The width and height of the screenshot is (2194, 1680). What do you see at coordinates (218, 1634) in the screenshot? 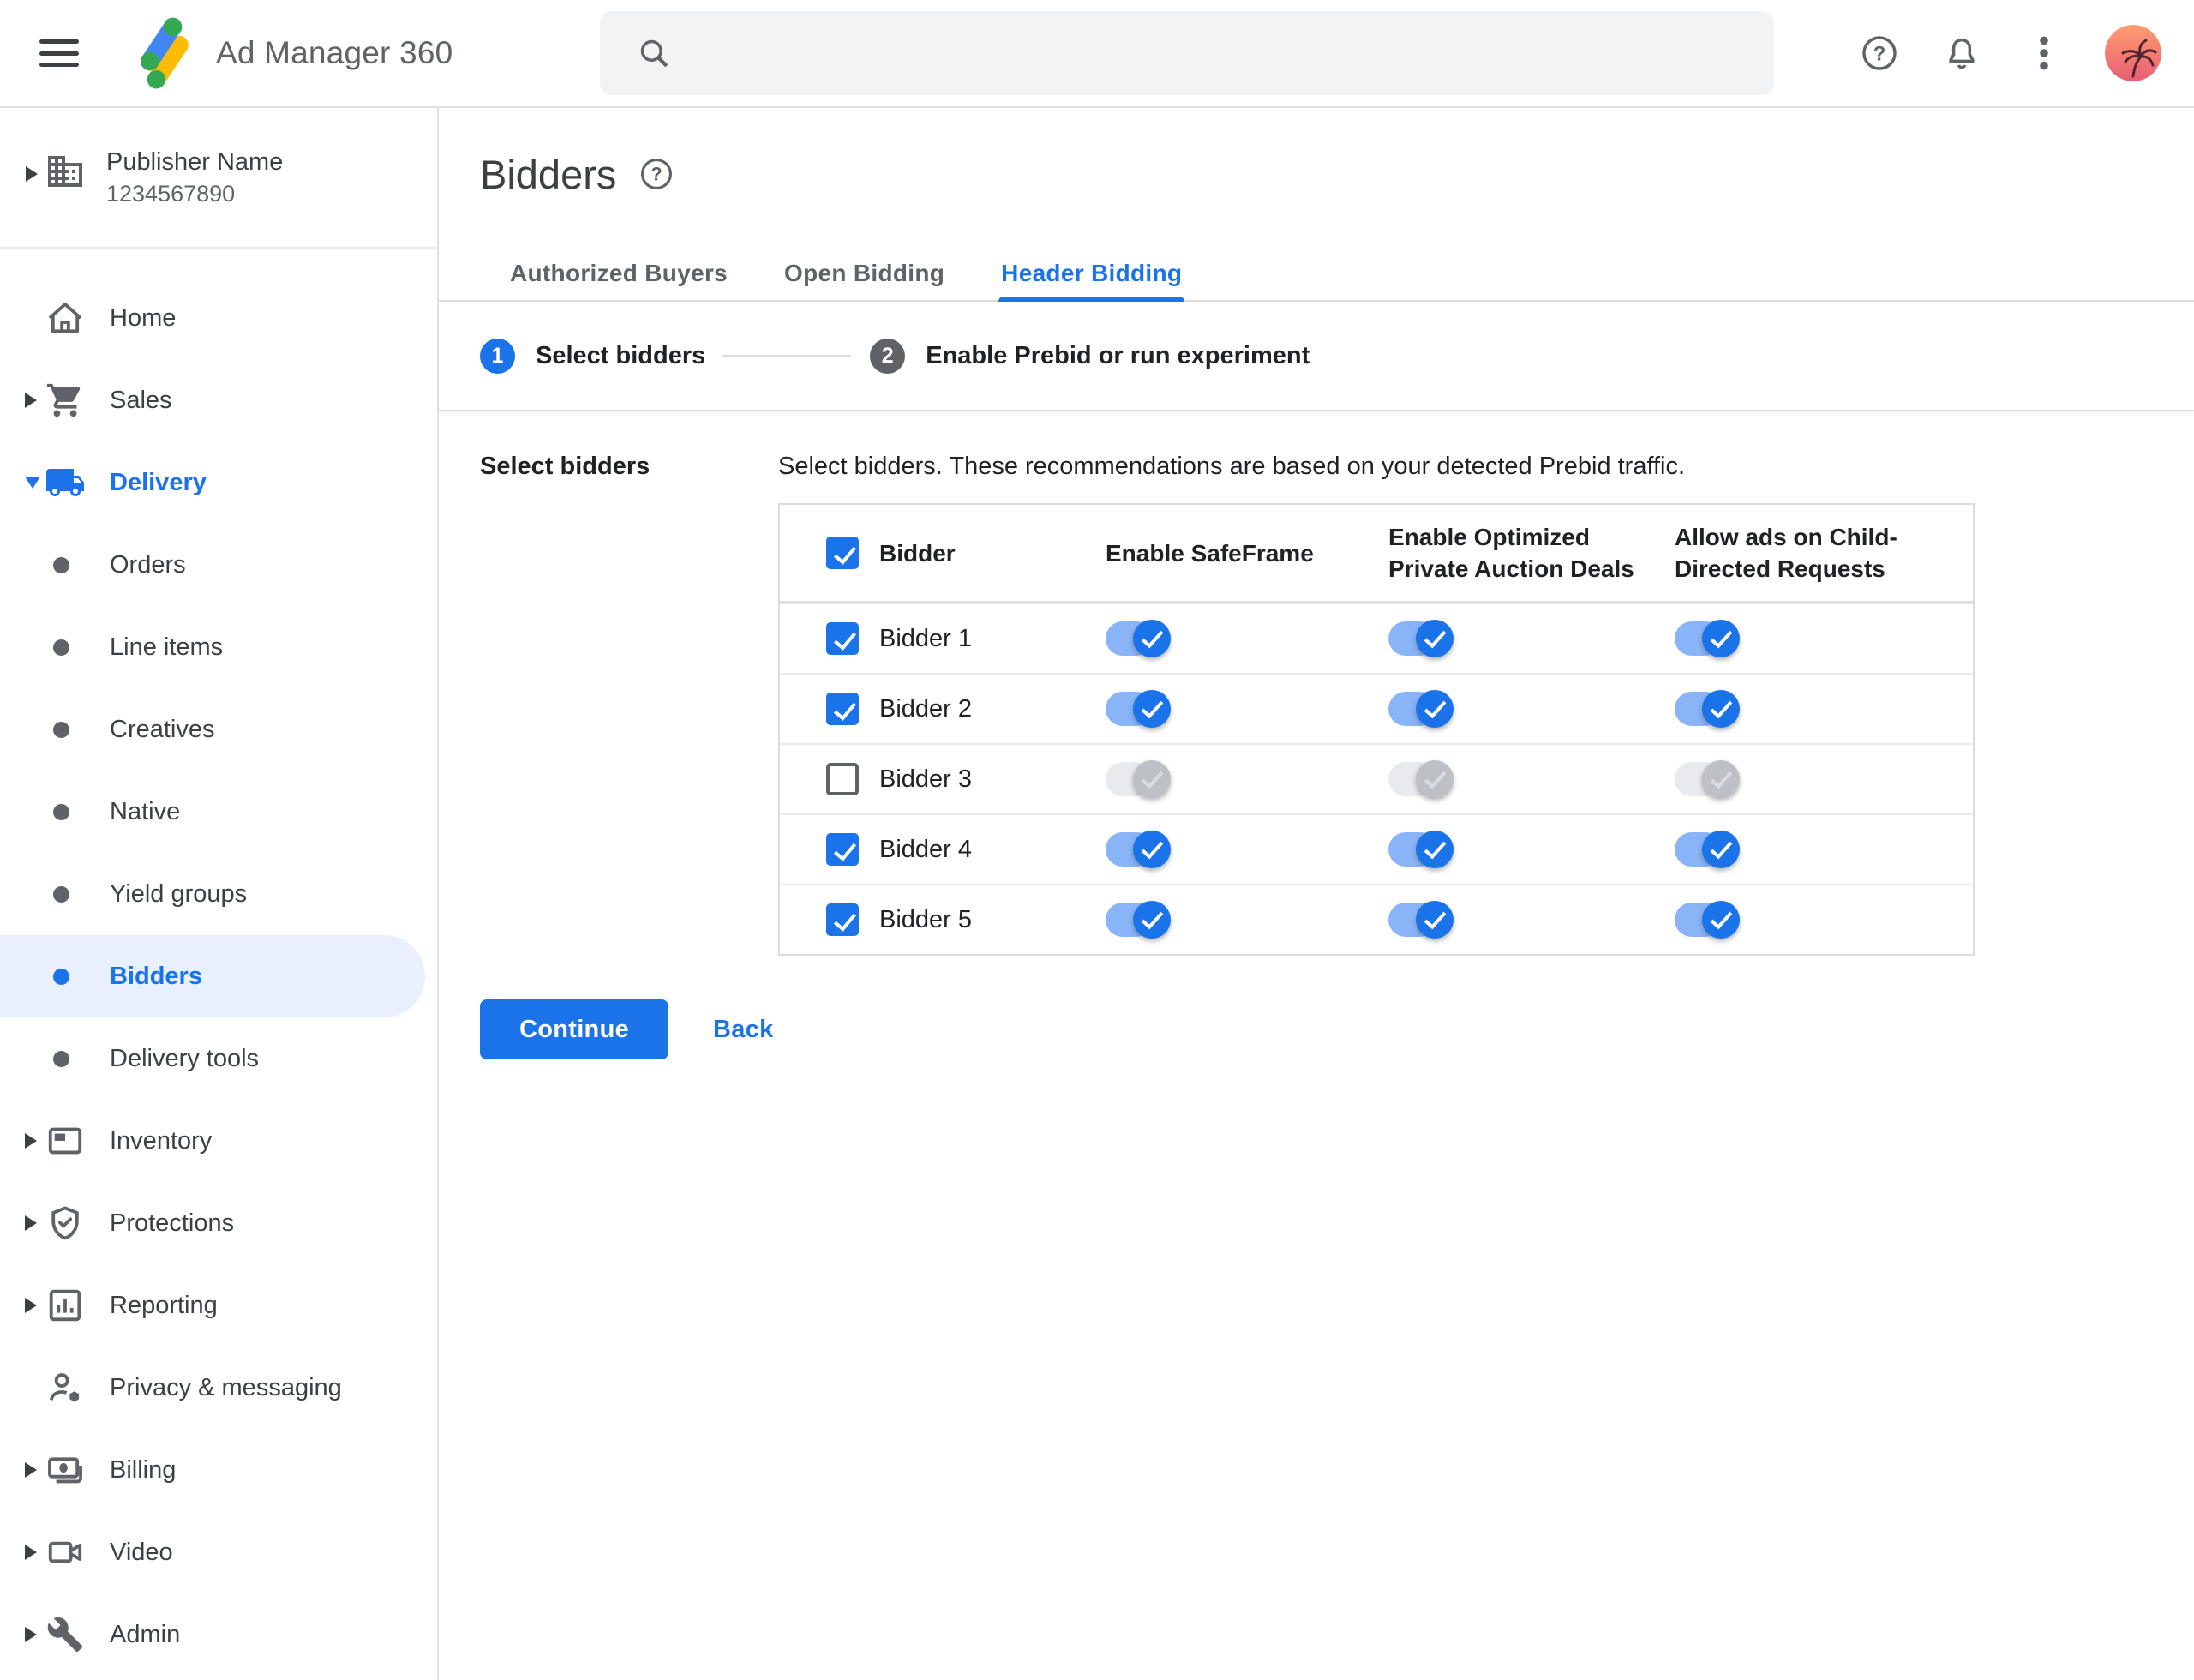
I see `sidebar-item-admin: Admin` at bounding box center [218, 1634].